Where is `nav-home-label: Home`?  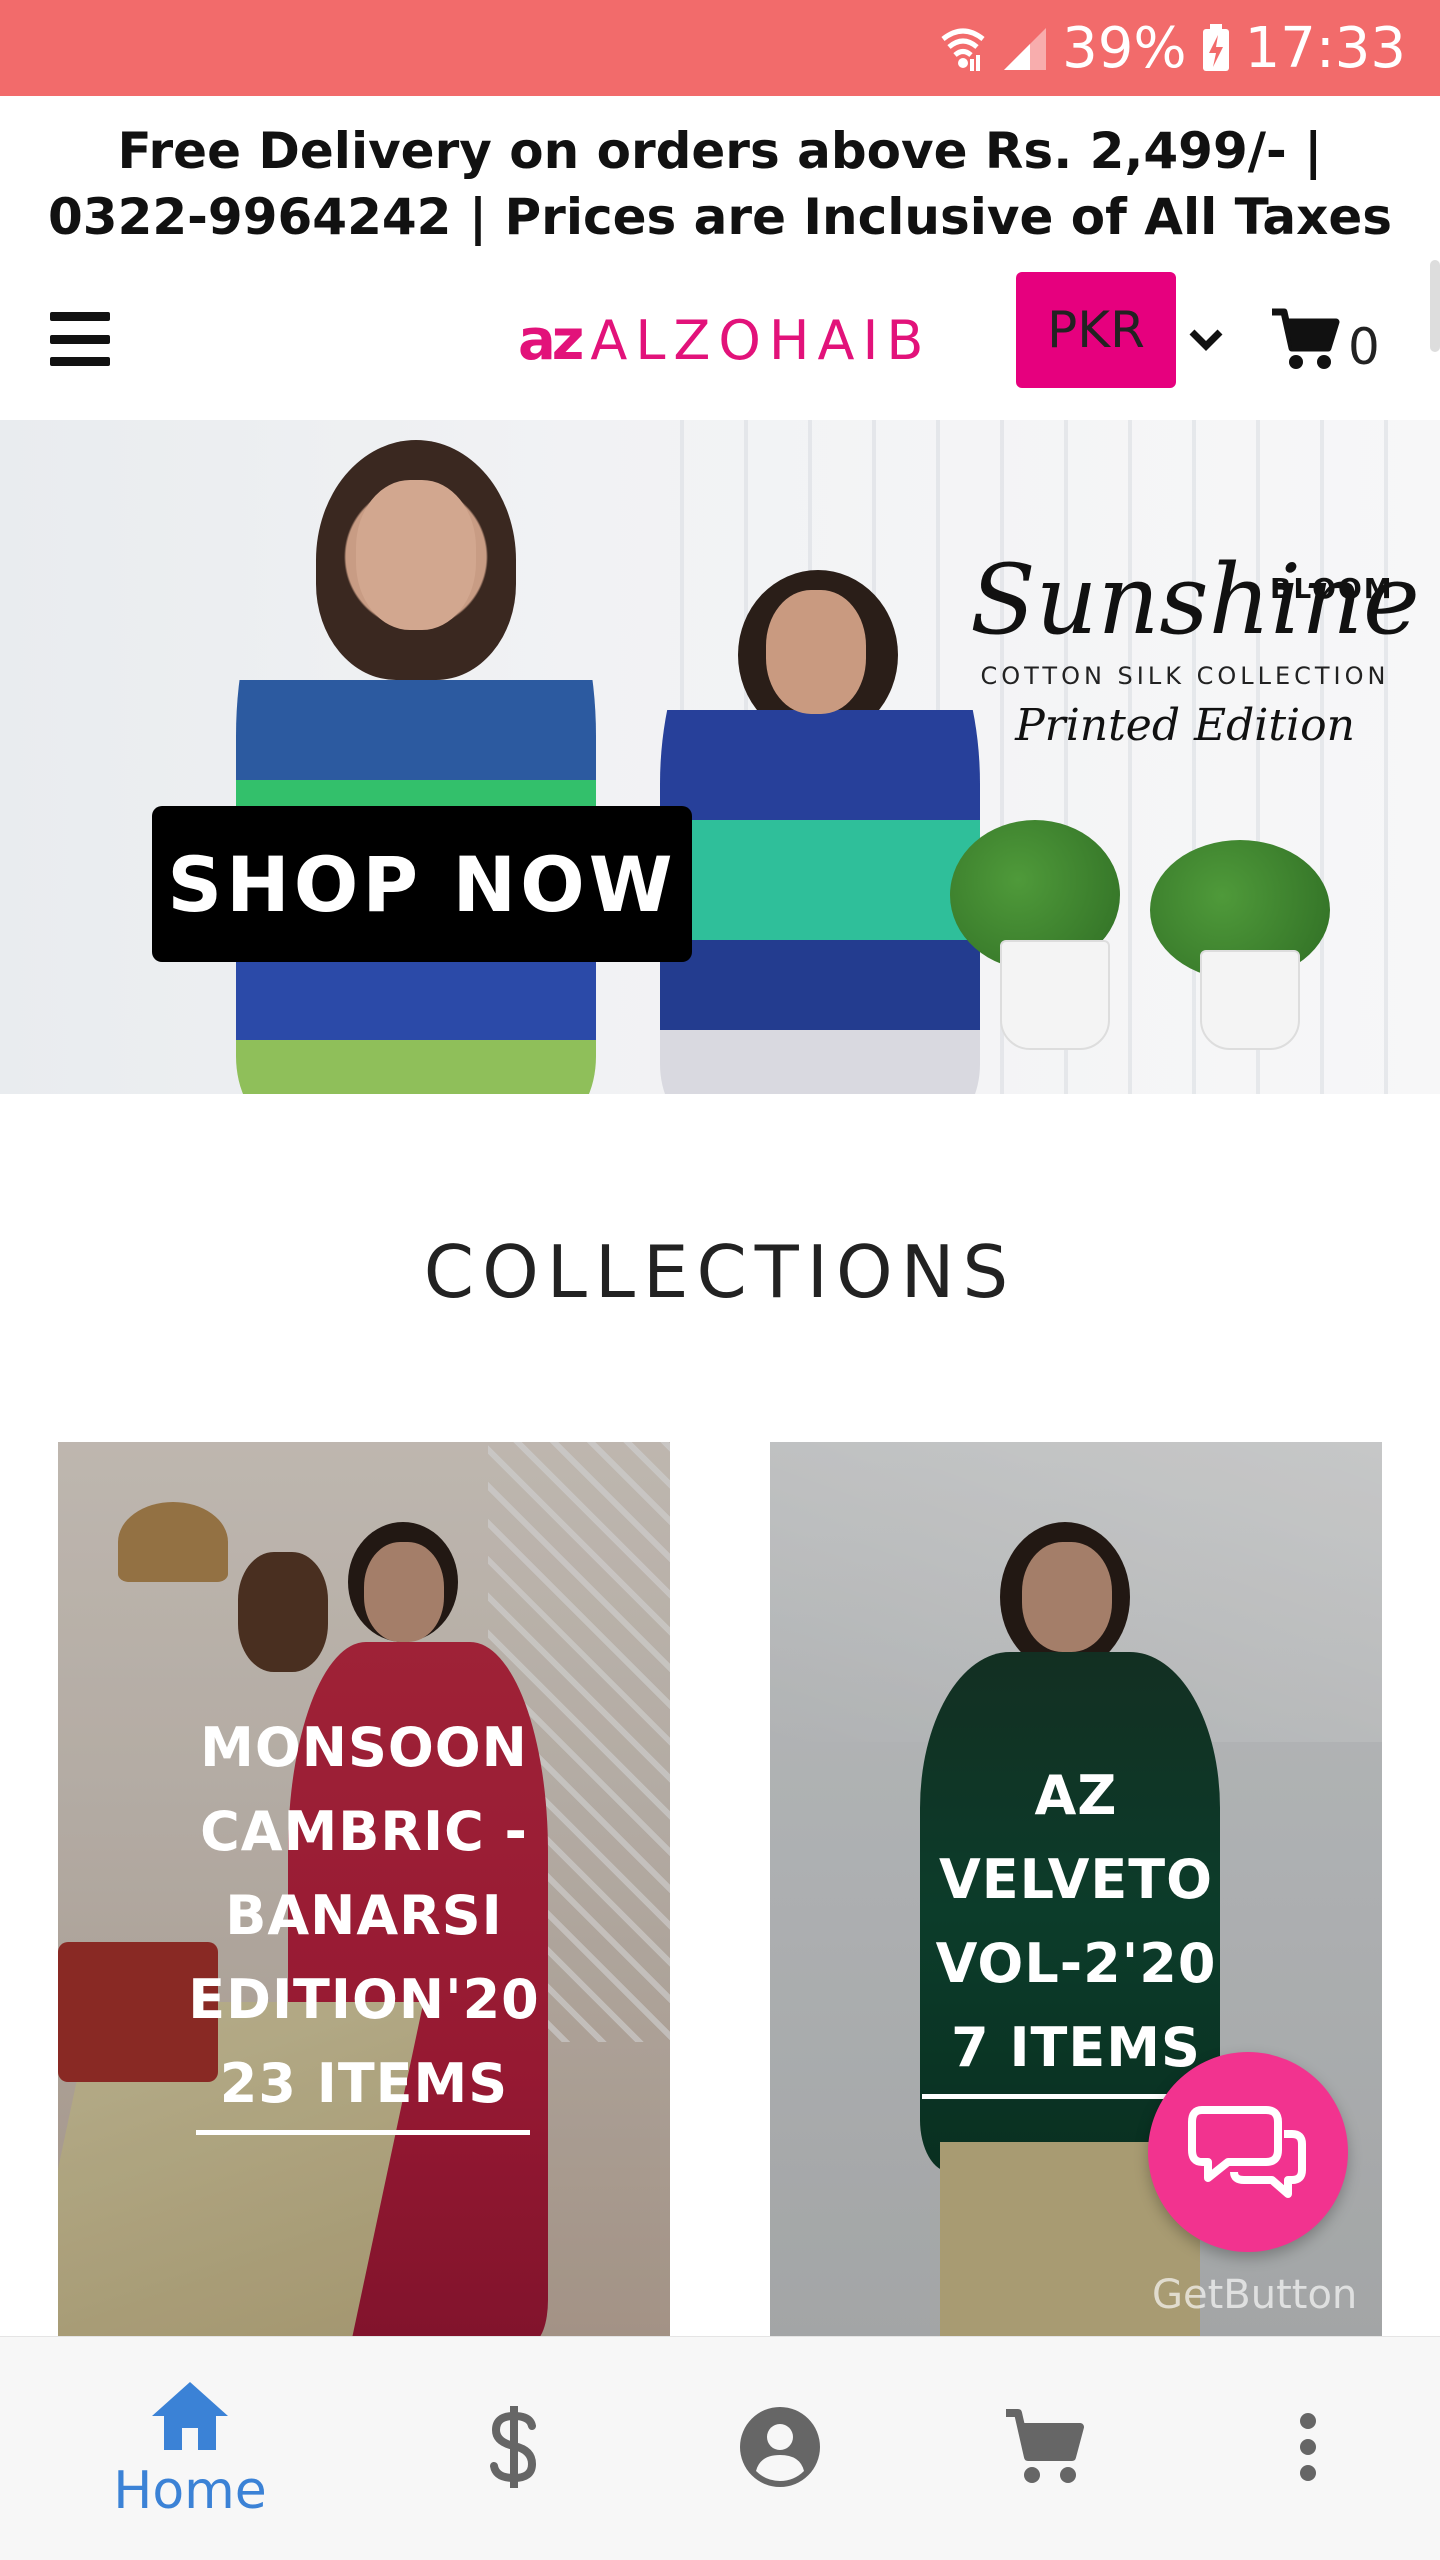
nav-home-label: Home is located at coordinates (190, 2490).